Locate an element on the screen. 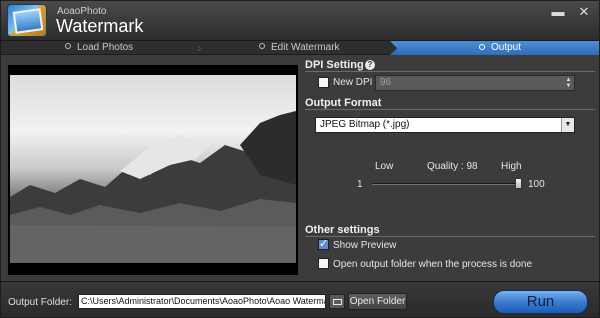  new-dpi-checkbox is located at coordinates (323, 82).